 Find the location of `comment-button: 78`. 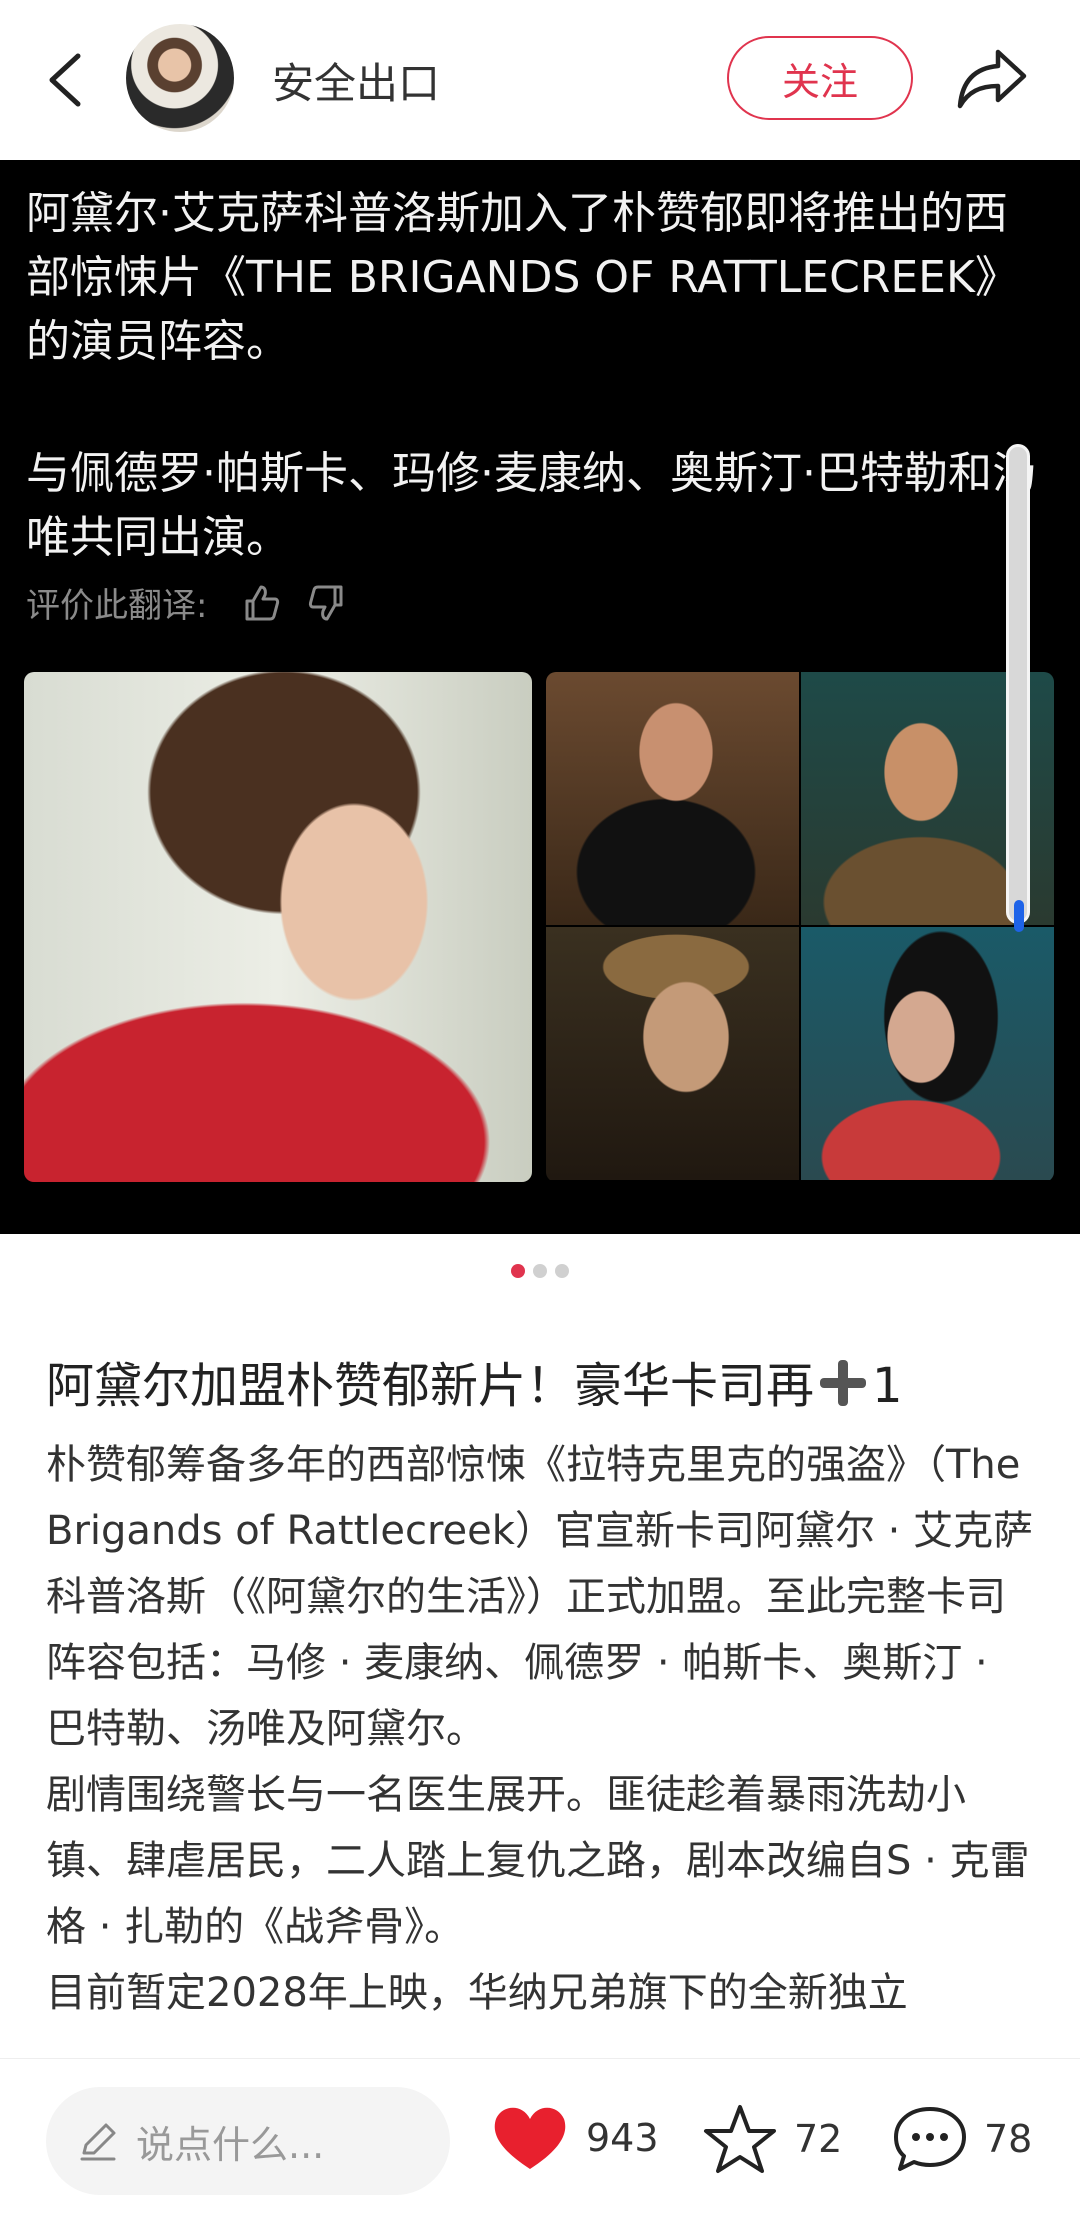

comment-button: 78 is located at coordinates (962, 2139).